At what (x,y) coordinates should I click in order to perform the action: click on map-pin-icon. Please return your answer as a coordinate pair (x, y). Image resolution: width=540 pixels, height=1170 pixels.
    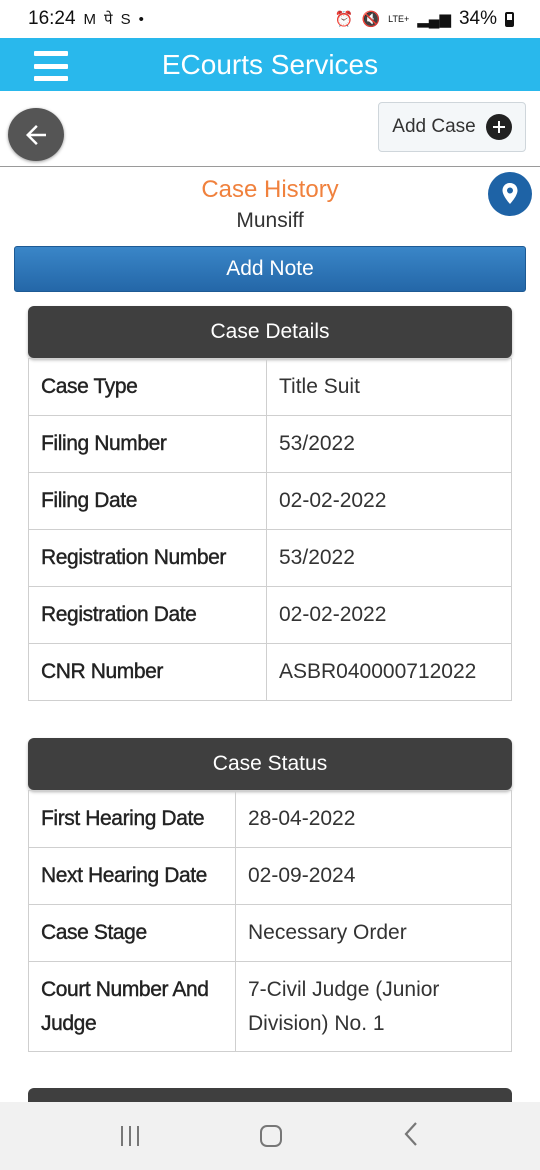
    Looking at the image, I should click on (510, 193).